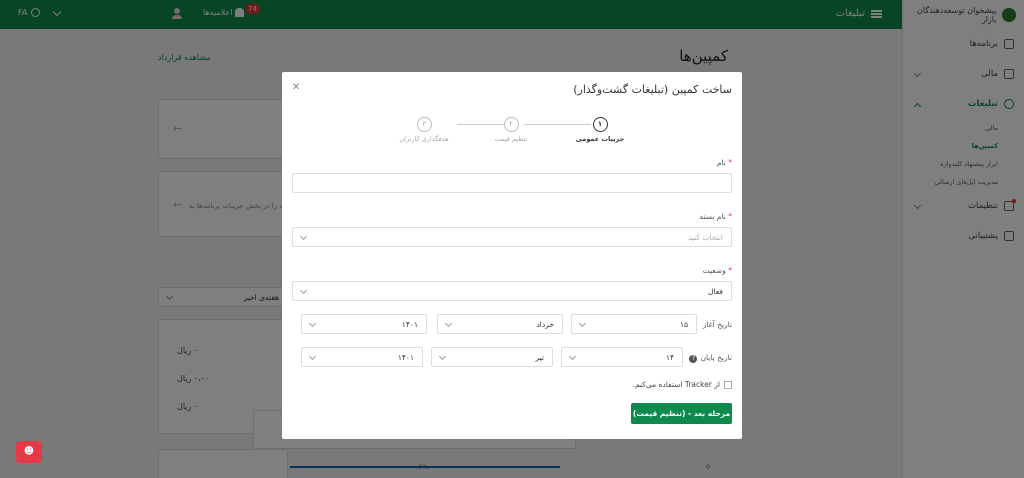 This screenshot has width=1024, height=478. I want to click on step-pricing: ۲ تنظیم قیمت, so click(511, 130).